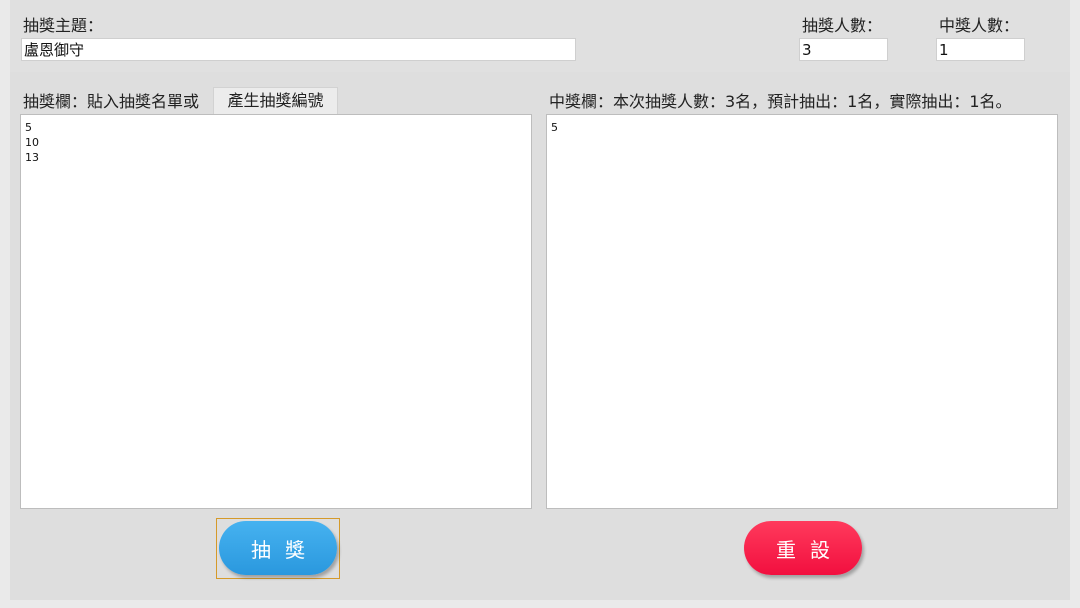 This screenshot has height=608, width=1080. I want to click on winner-line: 5, so click(554, 127).